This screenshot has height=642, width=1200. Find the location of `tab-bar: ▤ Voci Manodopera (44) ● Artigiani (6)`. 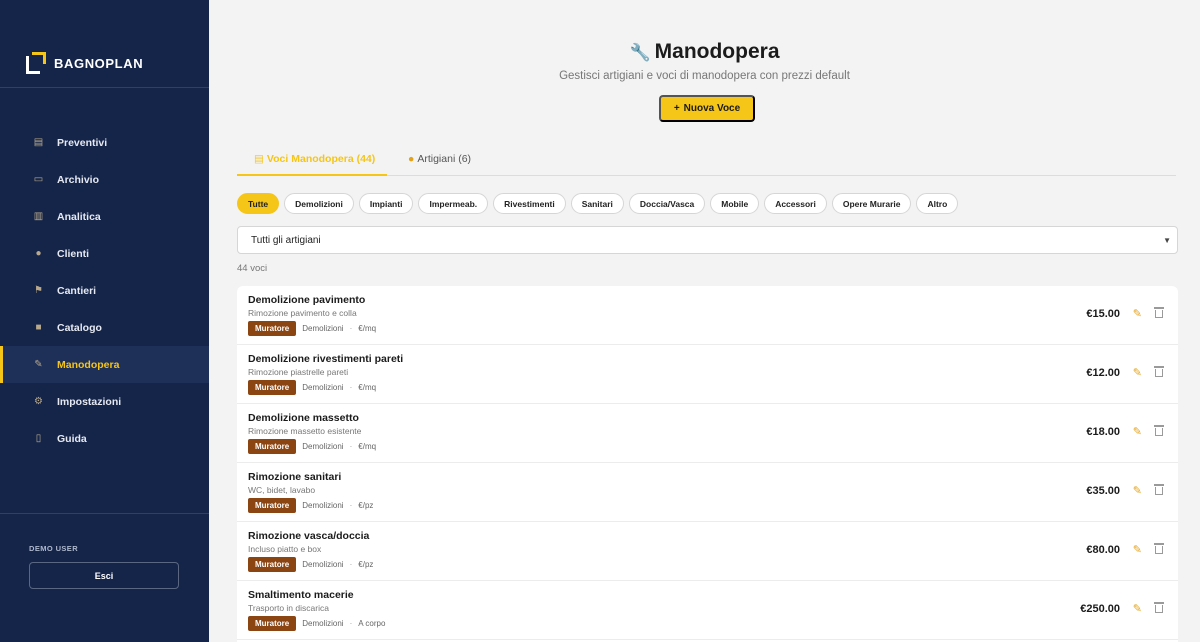

tab-bar: ▤ Voci Manodopera (44) ● Artigiani (6) is located at coordinates (706, 160).